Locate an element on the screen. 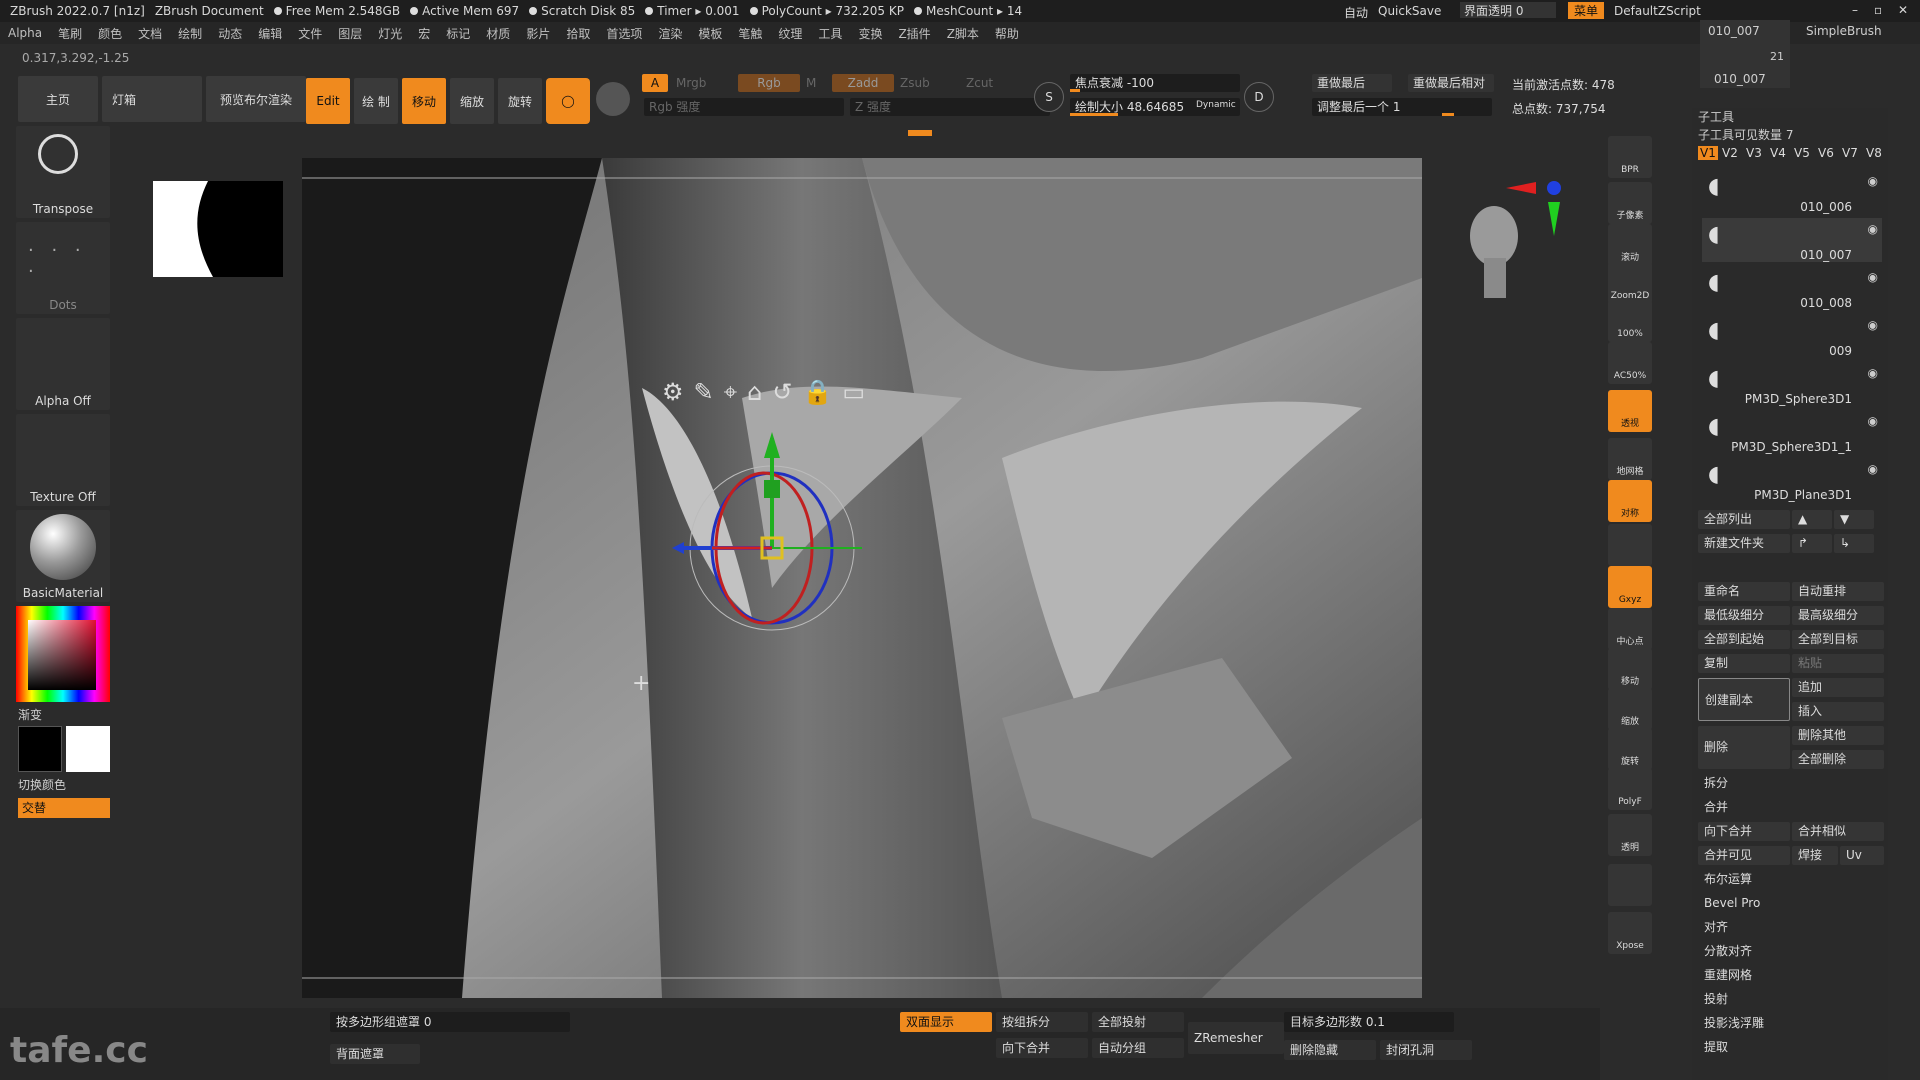  menu-item: 文件 is located at coordinates (310, 33).